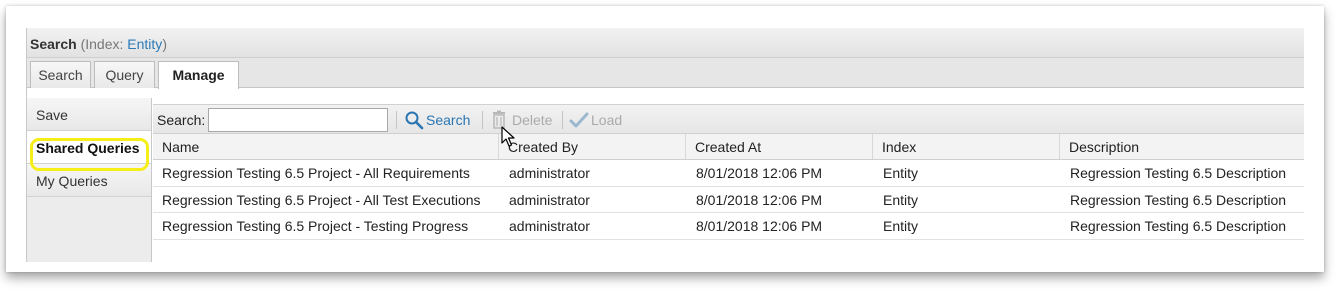 The width and height of the screenshot is (1337, 304). I want to click on sidebar-item-my-queries: My Queries, so click(89, 180).